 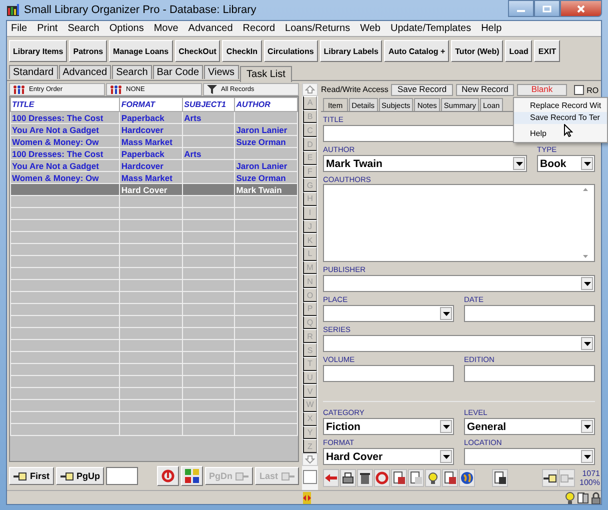 What do you see at coordinates (266, 105) in the screenshot?
I see `column-header: AUTHOR` at bounding box center [266, 105].